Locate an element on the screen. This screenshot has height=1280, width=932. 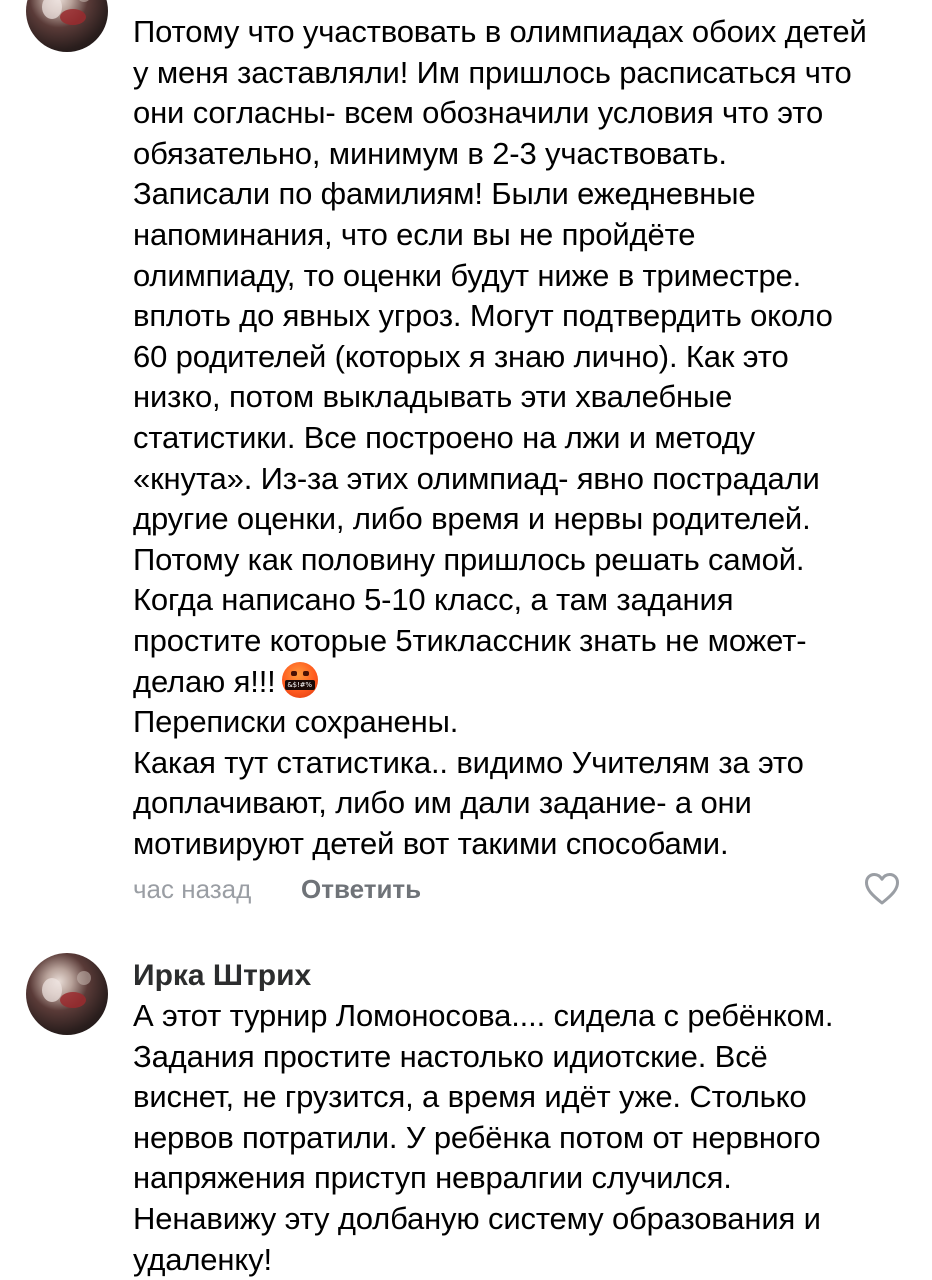
heart-outline-icon is located at coordinates (882, 889).